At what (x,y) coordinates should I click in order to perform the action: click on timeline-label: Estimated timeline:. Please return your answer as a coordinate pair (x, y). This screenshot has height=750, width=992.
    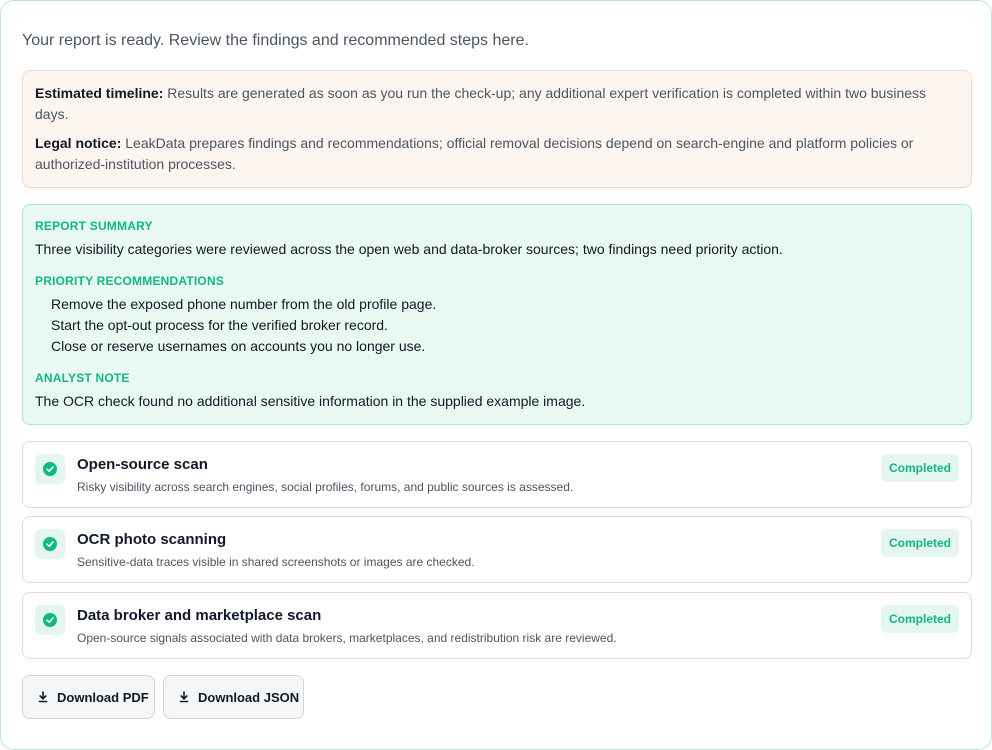
    Looking at the image, I should click on (99, 93).